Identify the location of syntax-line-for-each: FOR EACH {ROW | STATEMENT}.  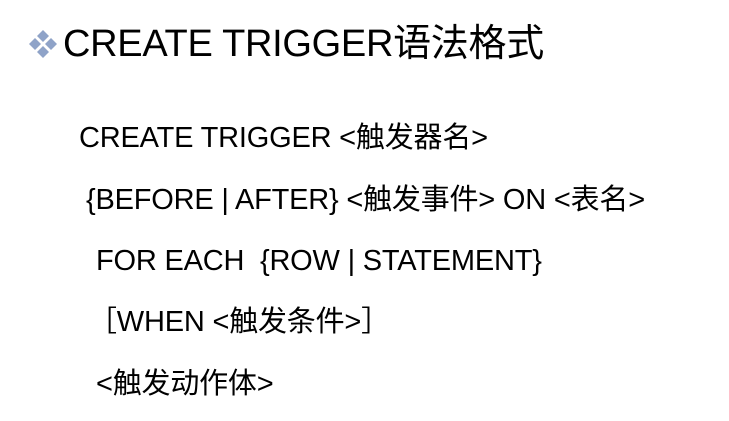
(319, 261).